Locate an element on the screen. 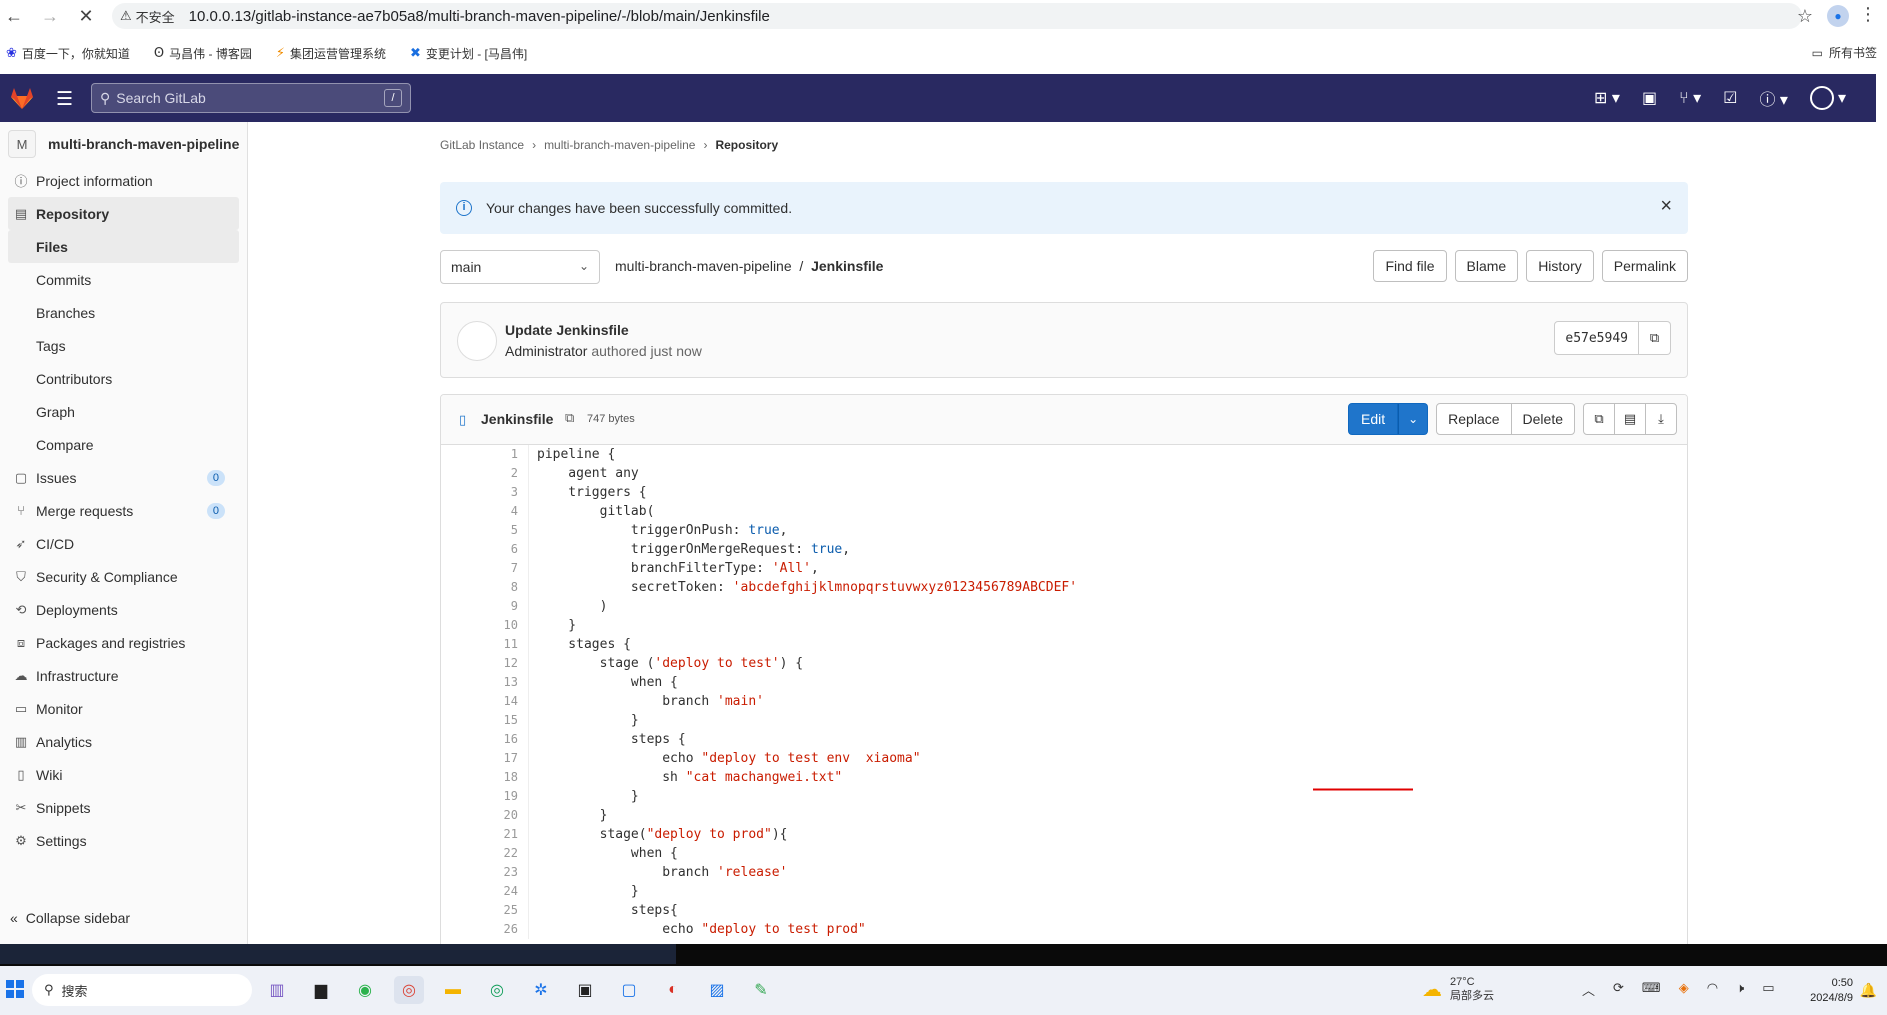 This screenshot has width=1887, height=1015. line-number: 18 is located at coordinates (485, 777).